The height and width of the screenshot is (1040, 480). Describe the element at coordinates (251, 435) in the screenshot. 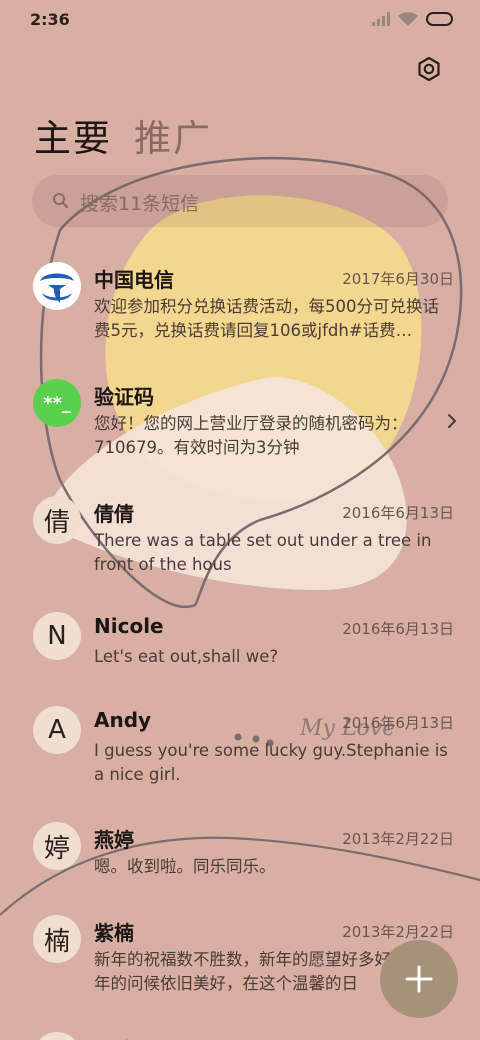

I see `message-preview: 您好！您的网上营业厅登录的随机密码为：710679。有效时间为3分钟` at that location.